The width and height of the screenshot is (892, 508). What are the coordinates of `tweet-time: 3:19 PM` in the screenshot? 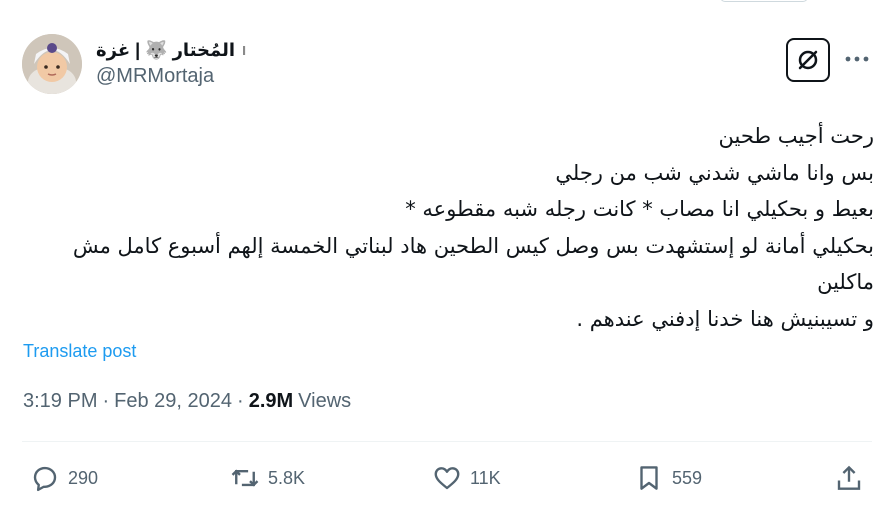 It's located at (60, 401).